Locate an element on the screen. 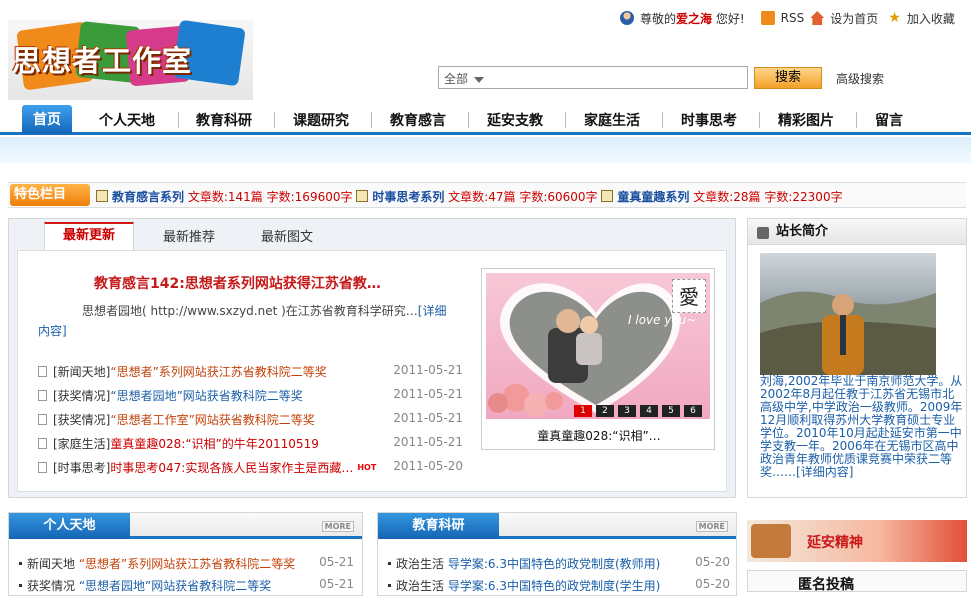  greeting: 尊敬的爱之海 您好! is located at coordinates (692, 18).